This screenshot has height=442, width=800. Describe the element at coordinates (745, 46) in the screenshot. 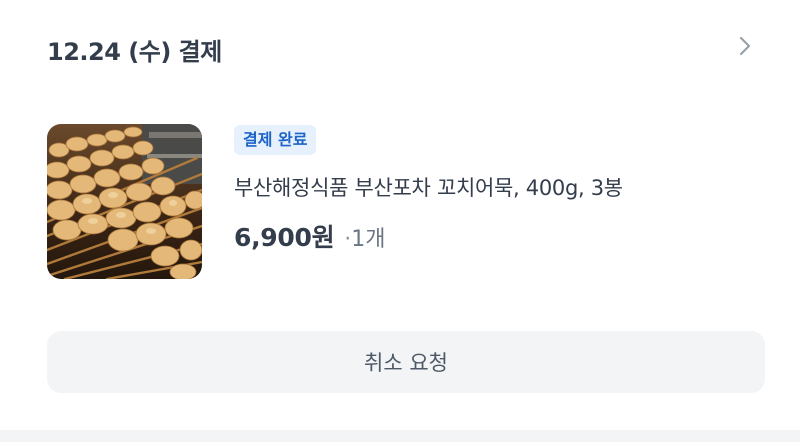

I see `chevron-right-icon` at that location.